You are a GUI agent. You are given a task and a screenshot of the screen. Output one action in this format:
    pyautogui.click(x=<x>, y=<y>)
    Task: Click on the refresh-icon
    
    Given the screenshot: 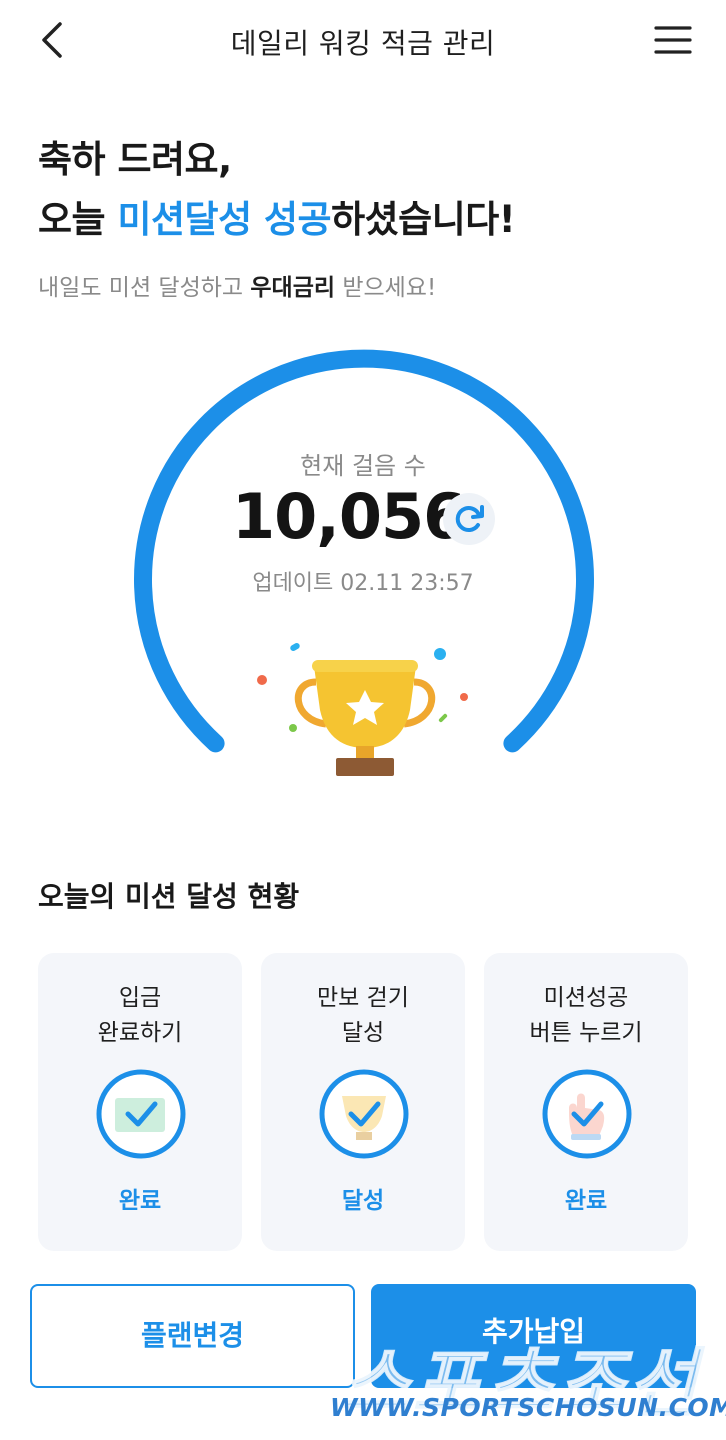 What is the action you would take?
    pyautogui.click(x=469, y=519)
    